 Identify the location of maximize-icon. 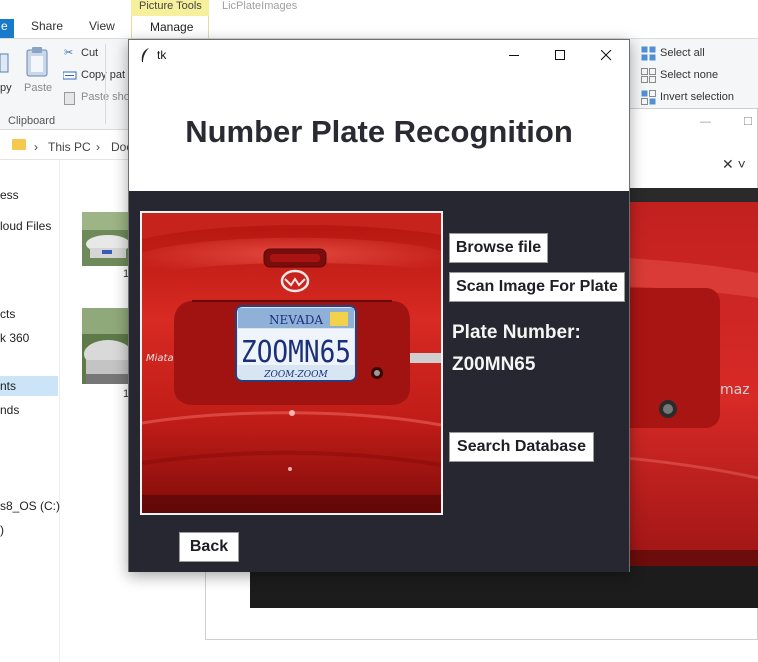
(559, 54).